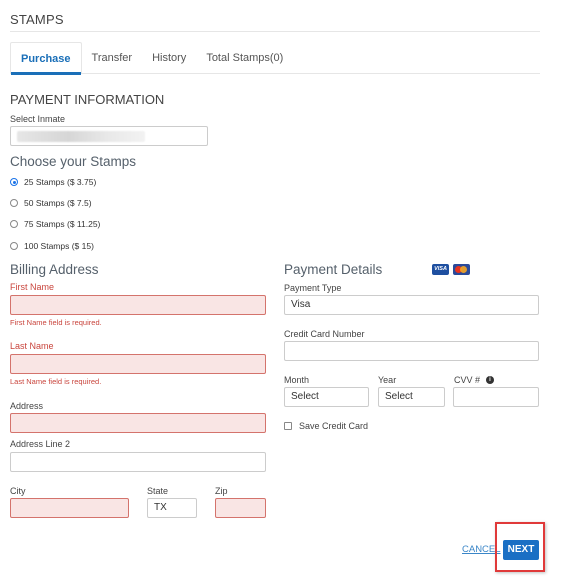 The width and height of the screenshot is (563, 578). I want to click on zip-input, so click(240, 508).